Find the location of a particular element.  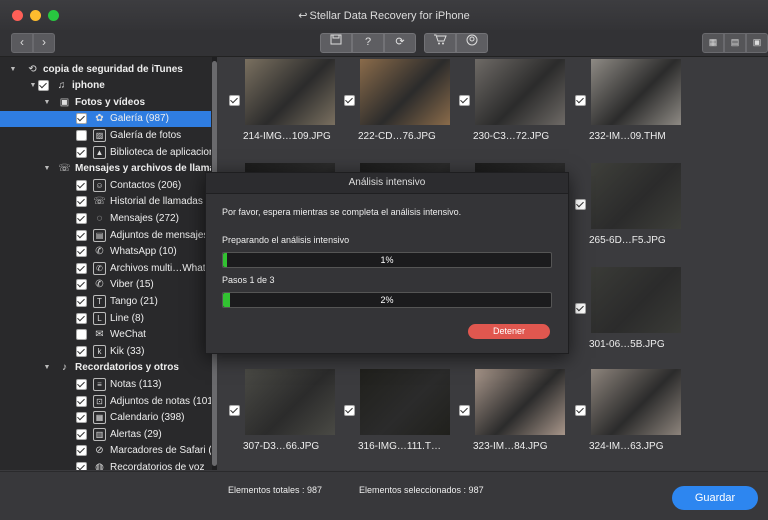

nav-buttons: ‹ › is located at coordinates (33, 43).